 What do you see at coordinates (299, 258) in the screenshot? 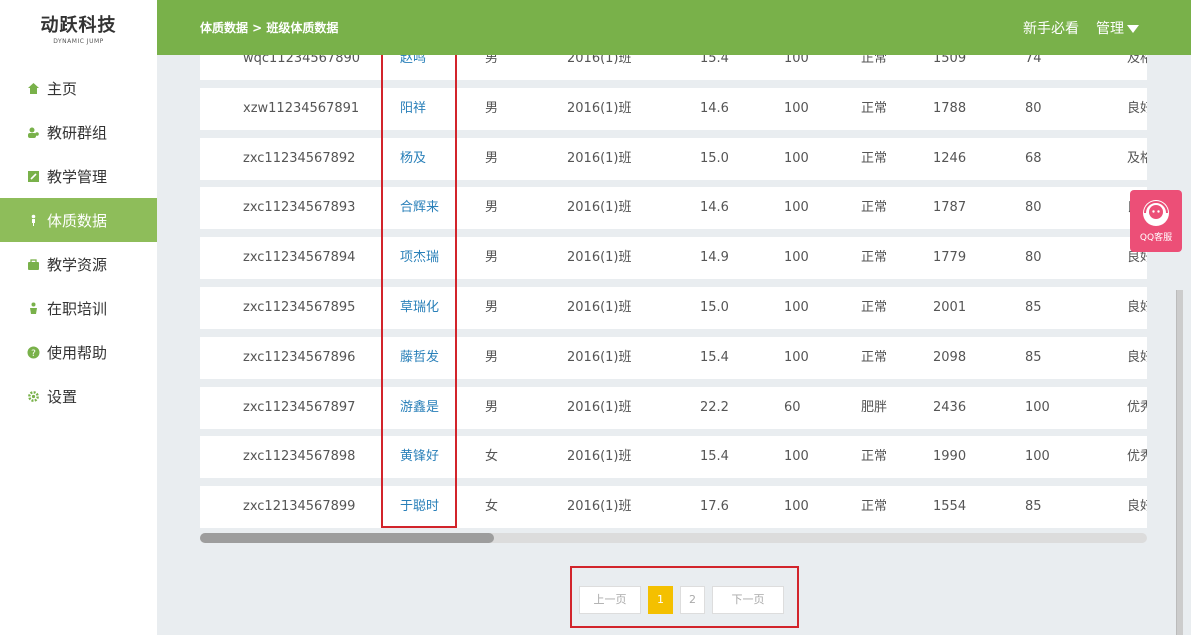
I see `student-id-cell: zxc11234567894` at bounding box center [299, 258].